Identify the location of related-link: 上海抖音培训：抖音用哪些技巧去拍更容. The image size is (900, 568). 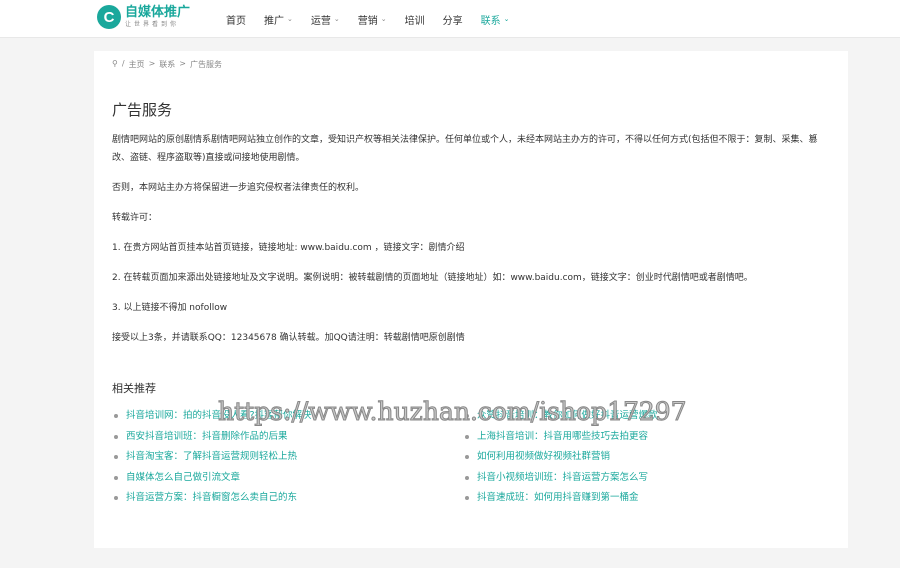
(638, 437).